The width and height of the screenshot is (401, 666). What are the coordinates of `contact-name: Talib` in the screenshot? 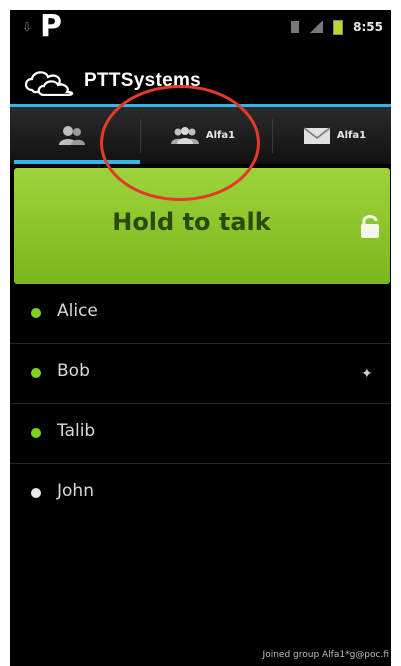 It's located at (76, 431).